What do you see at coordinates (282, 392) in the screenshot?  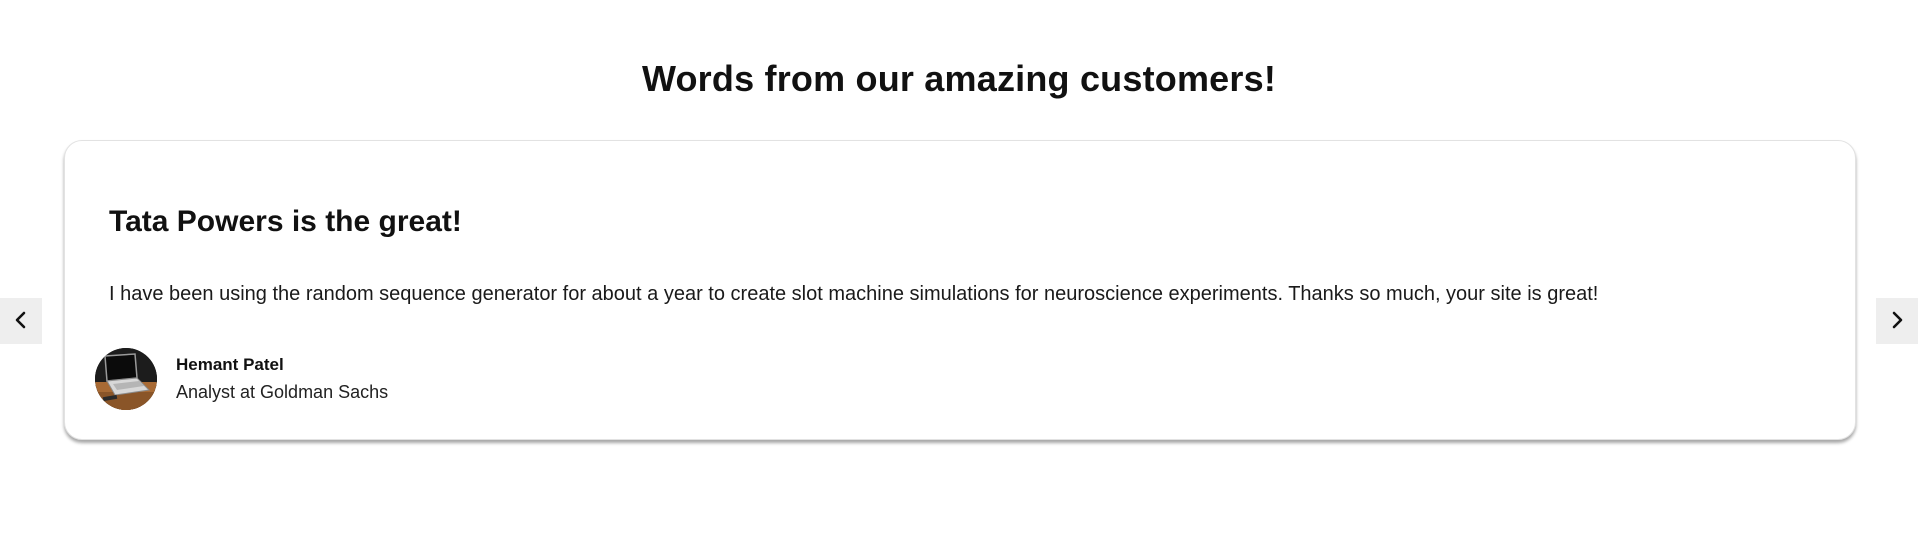 I see `author-role: Analyst at Goldman Sachs` at bounding box center [282, 392].